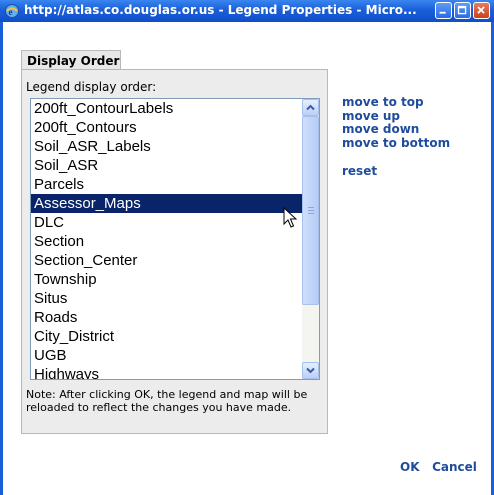 Image resolution: width=494 pixels, height=495 pixels. Describe the element at coordinates (167, 184) in the screenshot. I see `list-item: Parcels` at that location.